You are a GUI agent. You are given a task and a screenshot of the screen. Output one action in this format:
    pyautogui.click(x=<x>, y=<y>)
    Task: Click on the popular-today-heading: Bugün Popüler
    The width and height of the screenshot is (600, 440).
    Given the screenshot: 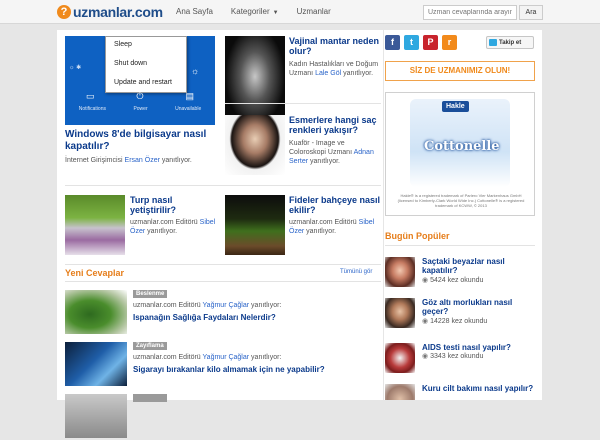 What is the action you would take?
    pyautogui.click(x=417, y=236)
    